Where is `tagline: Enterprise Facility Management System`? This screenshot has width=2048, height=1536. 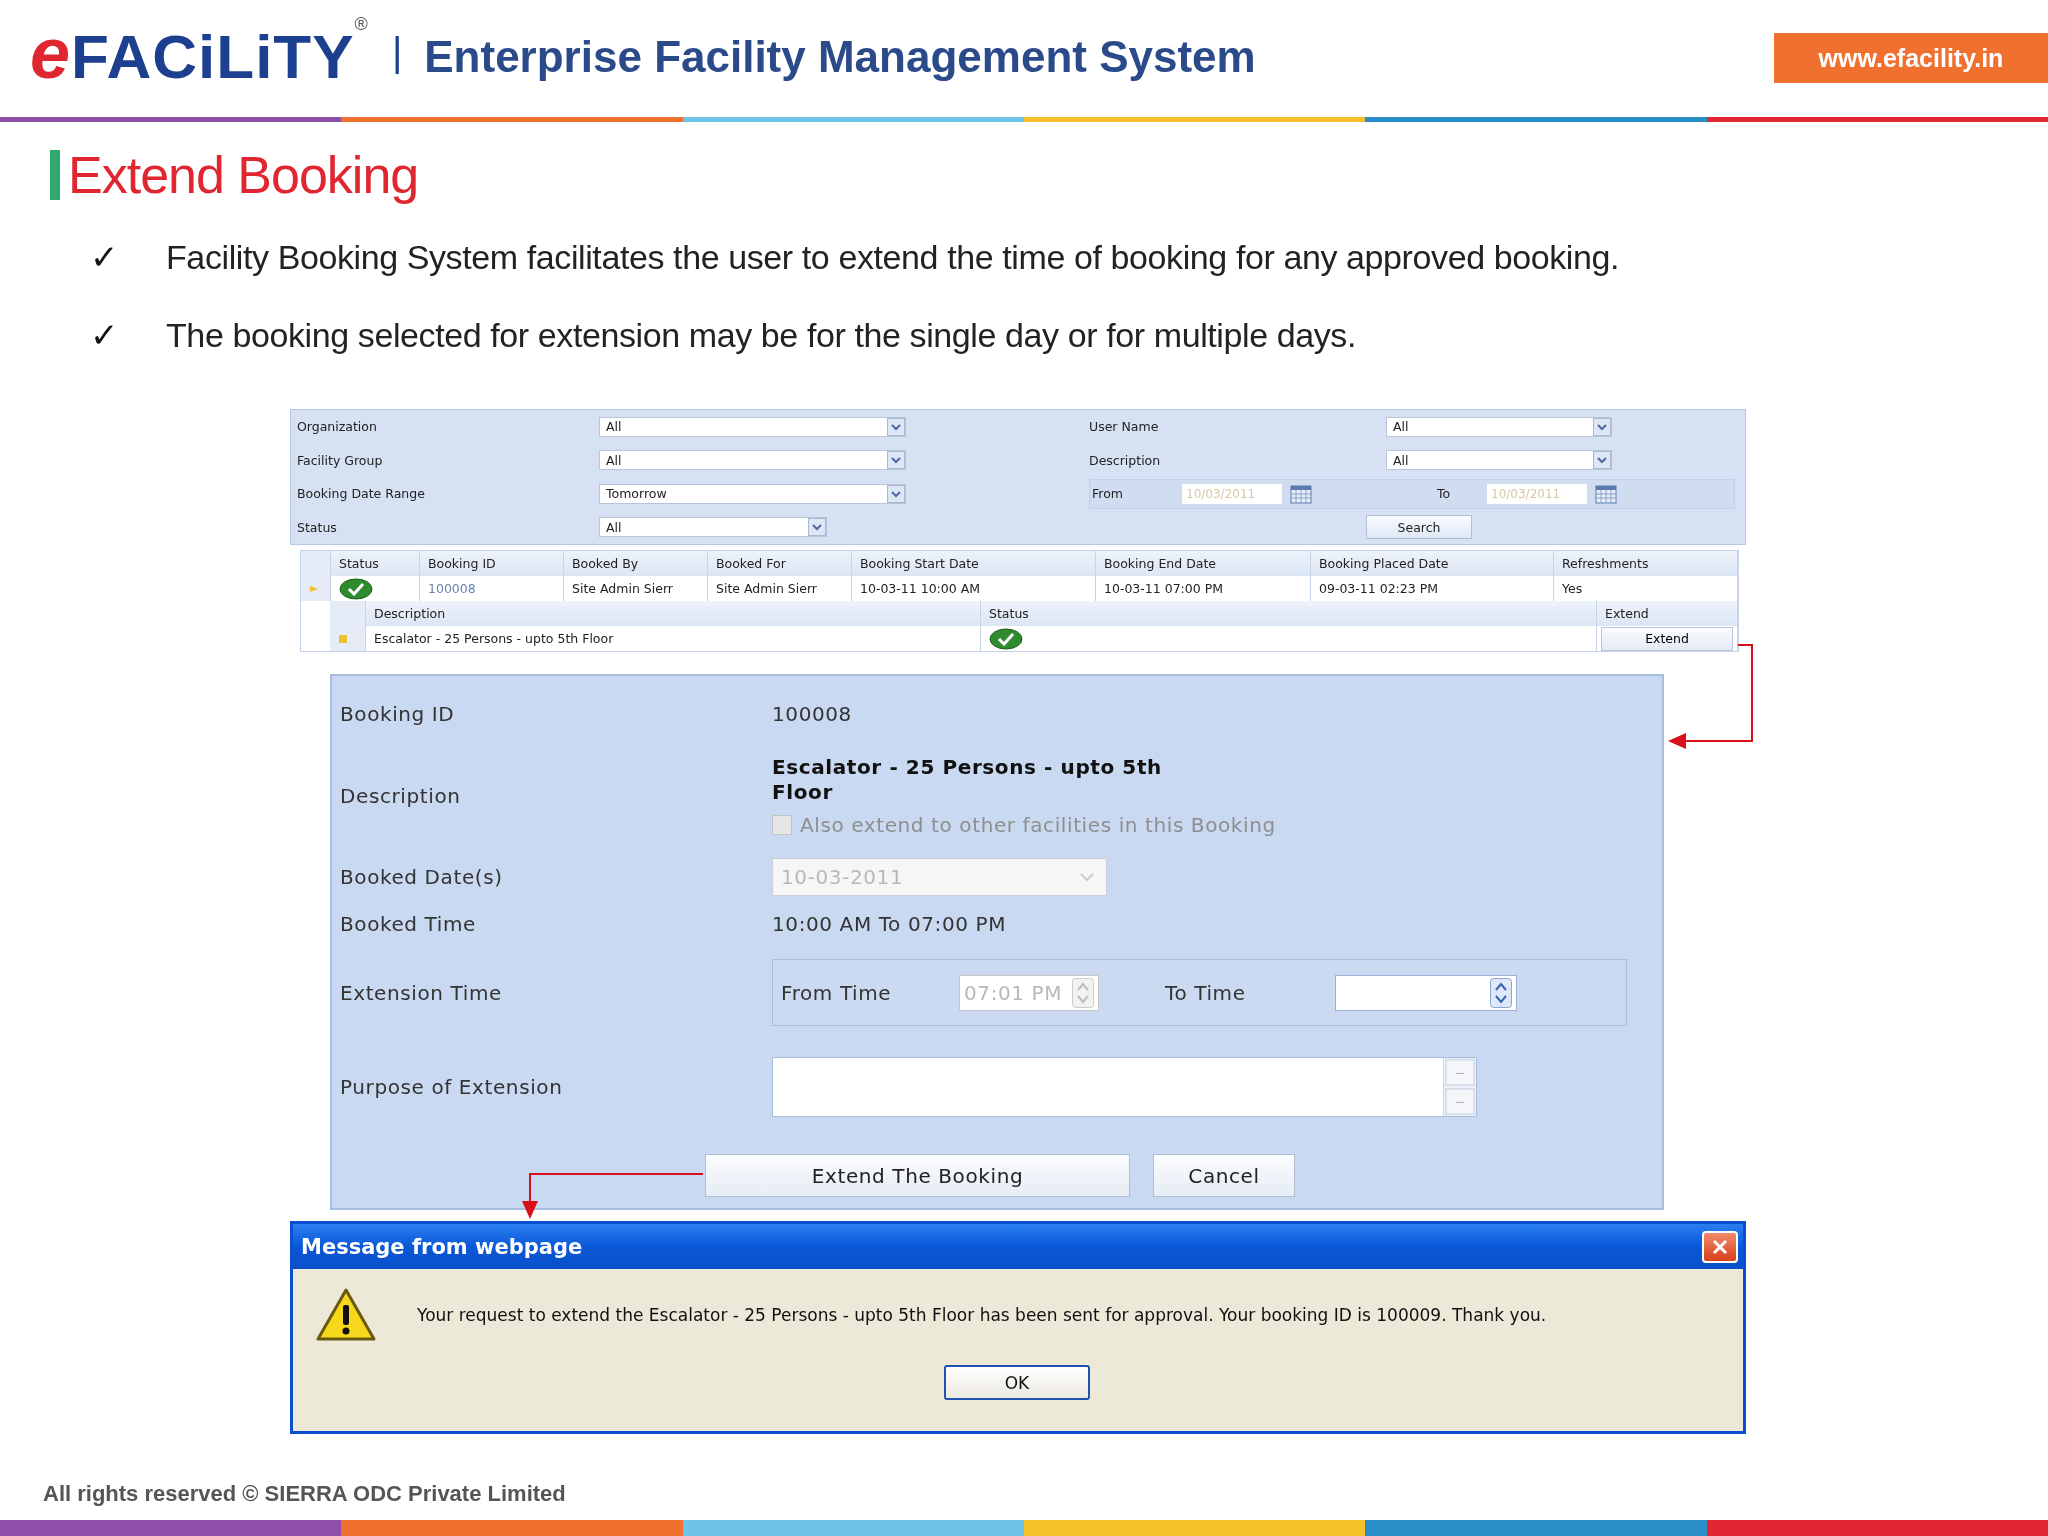 tagline: Enterprise Facility Management System is located at coordinates (840, 56).